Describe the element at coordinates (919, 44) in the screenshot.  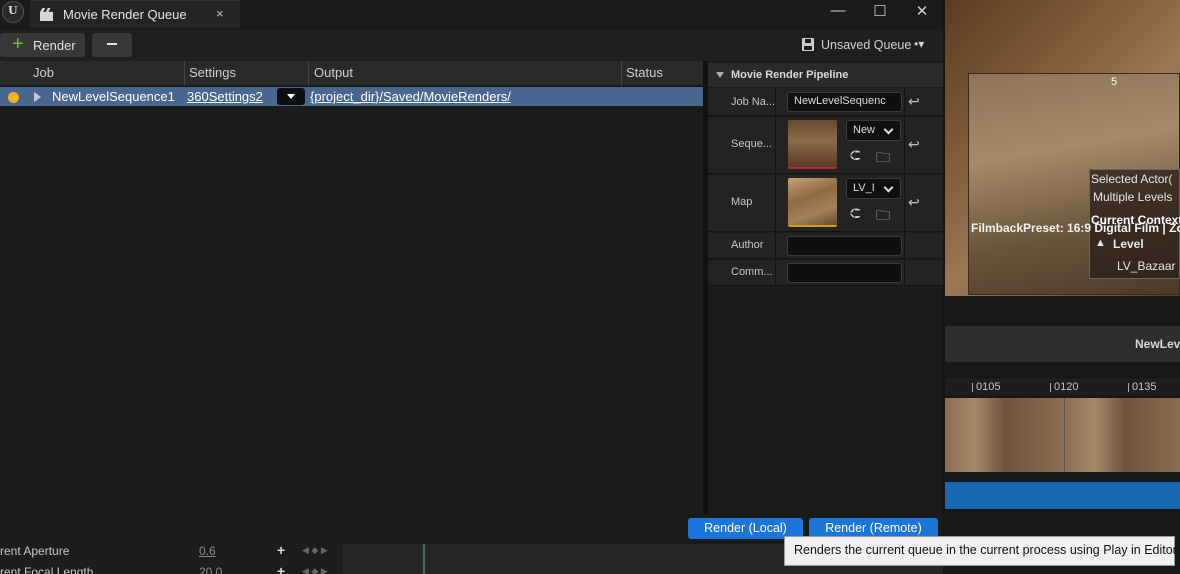
I see `queue-menu-chevron-icon: •▾` at that location.